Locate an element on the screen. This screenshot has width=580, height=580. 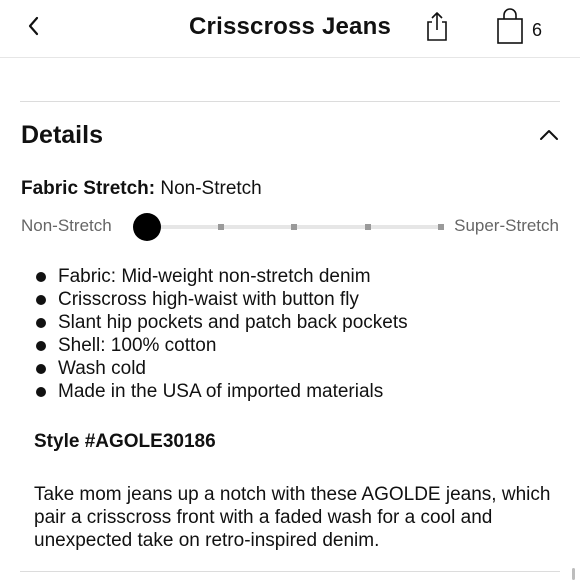
chevron-up-icon is located at coordinates (549, 135).